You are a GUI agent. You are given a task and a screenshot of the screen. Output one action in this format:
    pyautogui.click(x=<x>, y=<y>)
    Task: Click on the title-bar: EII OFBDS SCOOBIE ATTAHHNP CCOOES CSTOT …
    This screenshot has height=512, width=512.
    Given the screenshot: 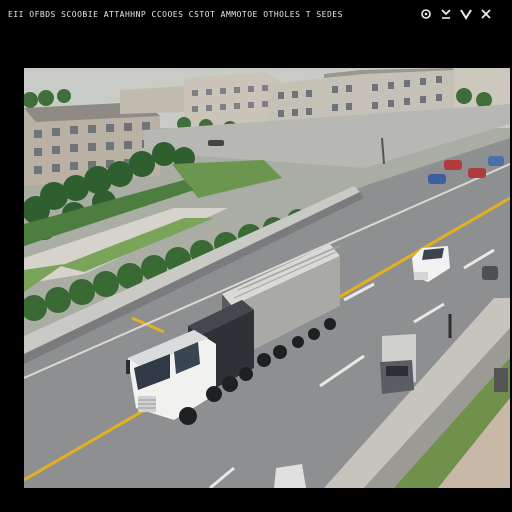 What is the action you would take?
    pyautogui.click(x=256, y=15)
    